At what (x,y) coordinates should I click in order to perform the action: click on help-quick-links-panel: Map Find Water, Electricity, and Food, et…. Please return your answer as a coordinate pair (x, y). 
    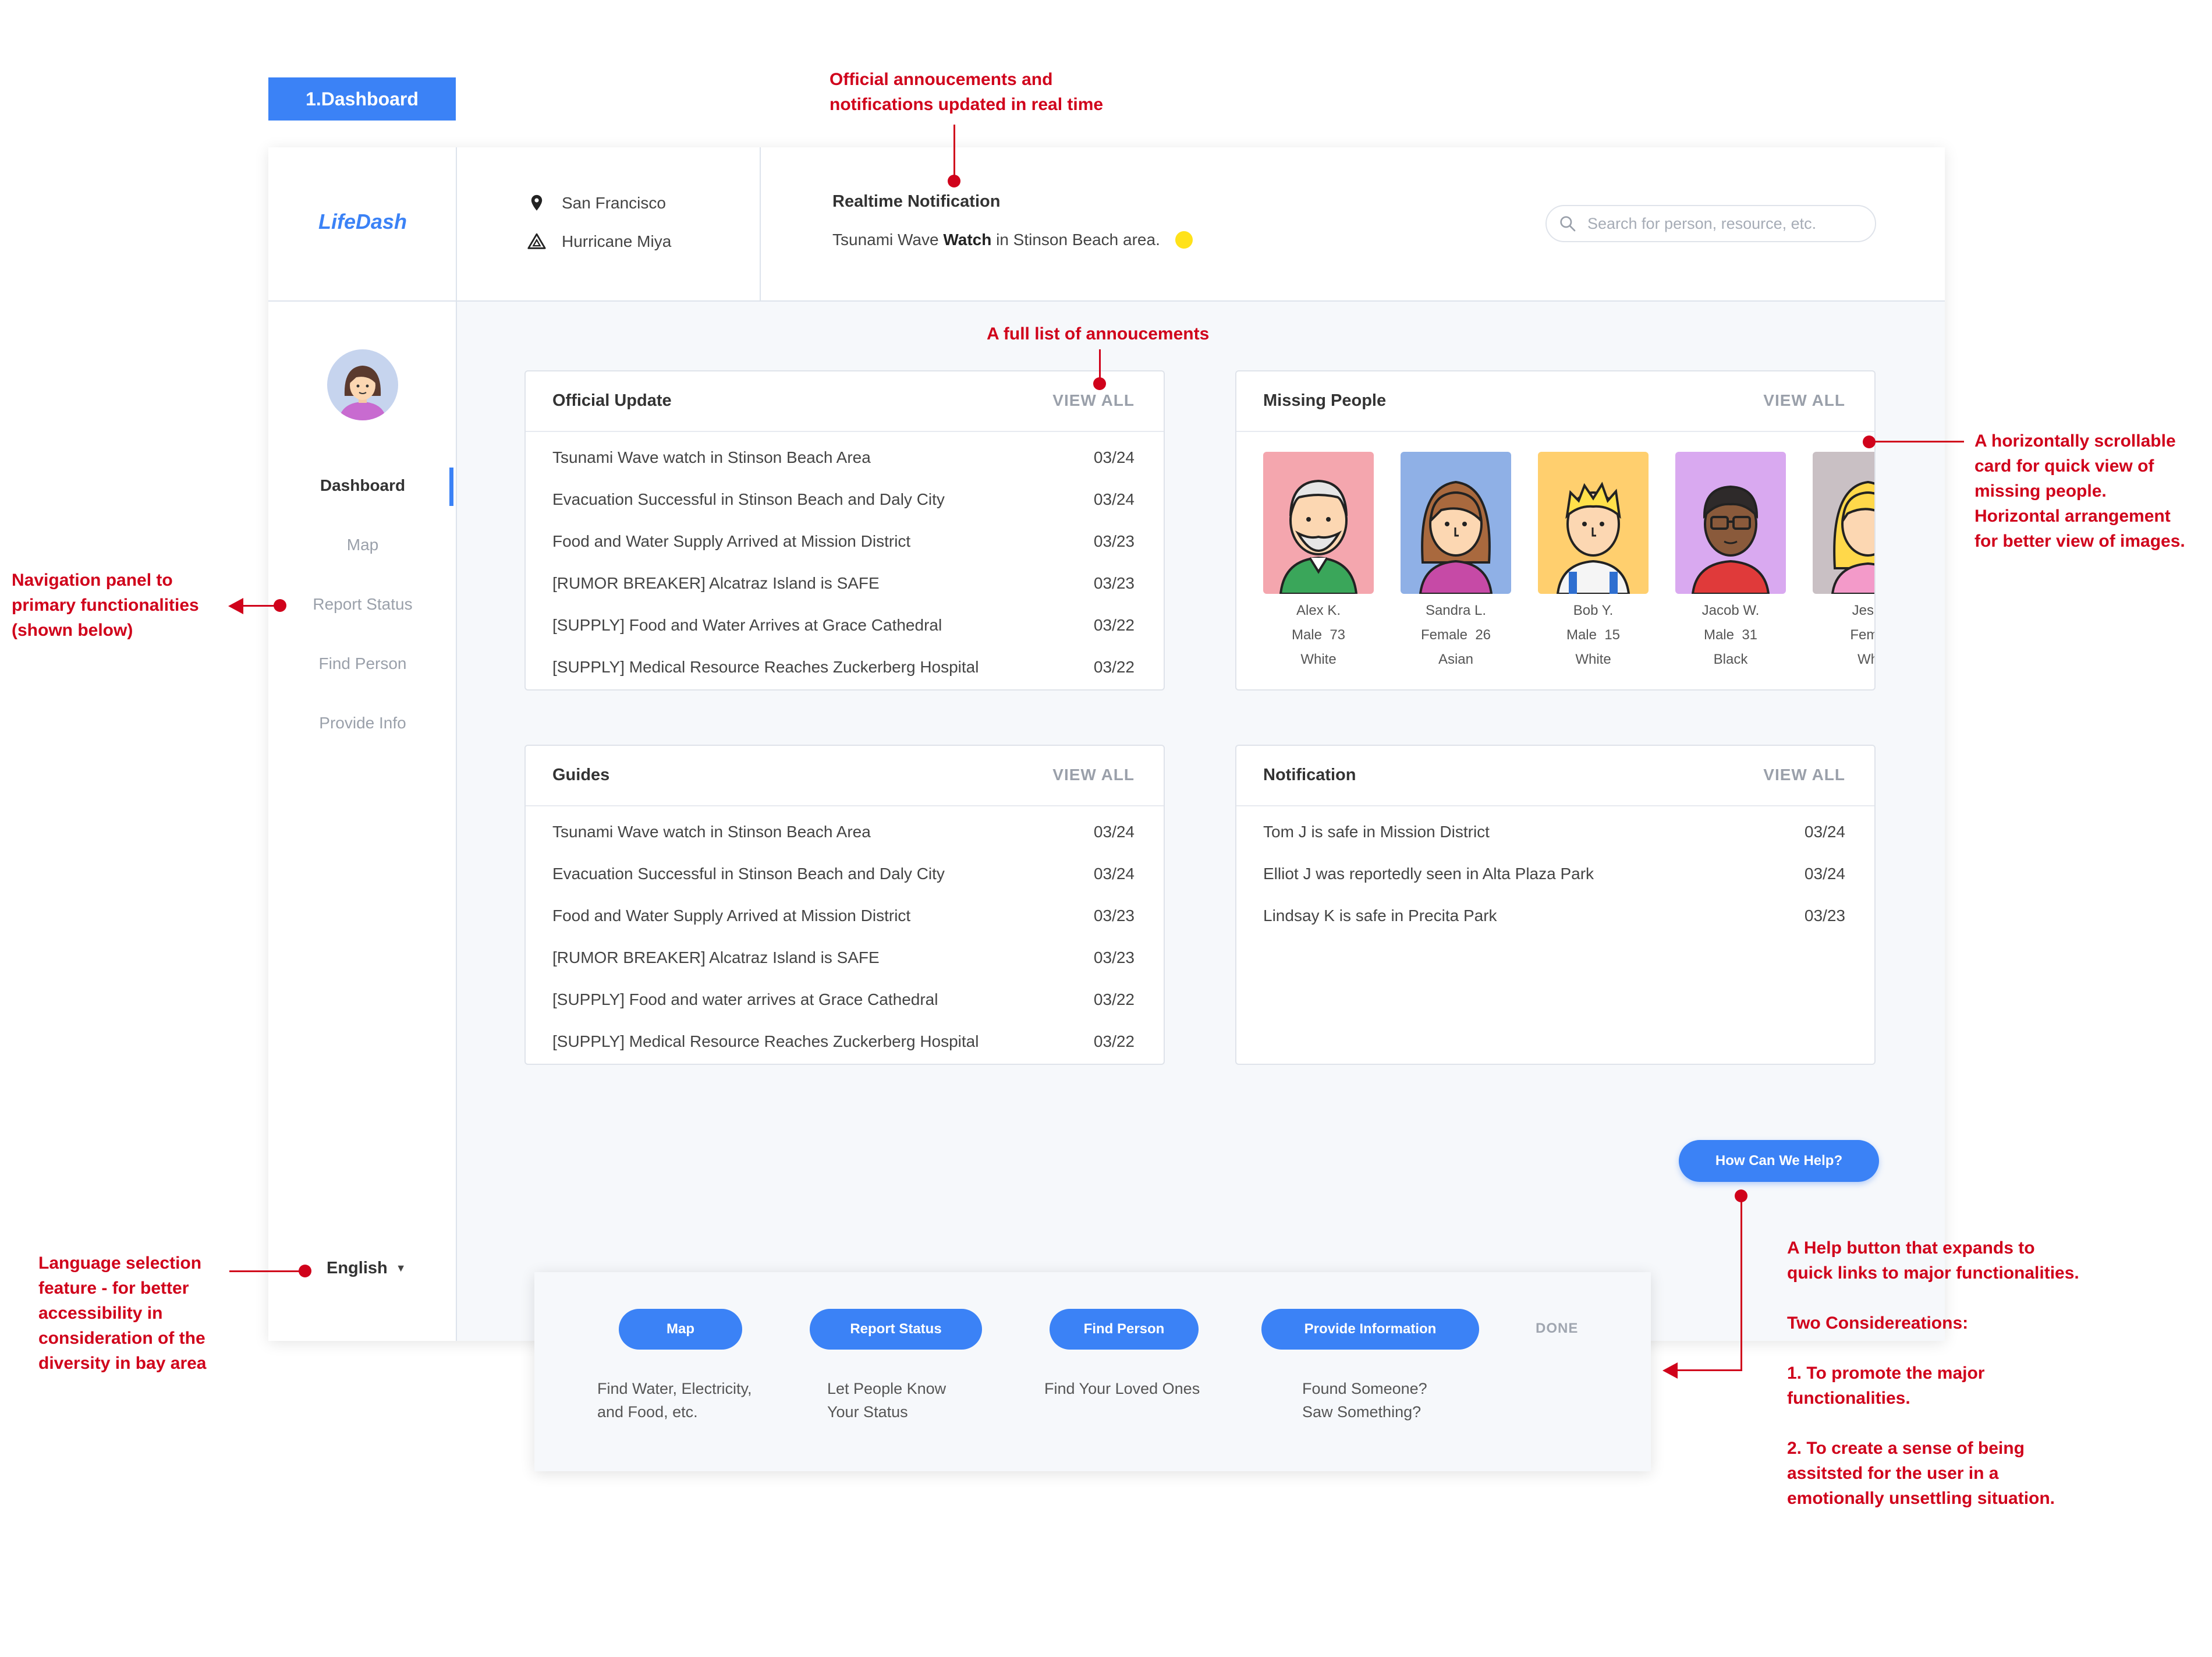
    Looking at the image, I should click on (1092, 1371).